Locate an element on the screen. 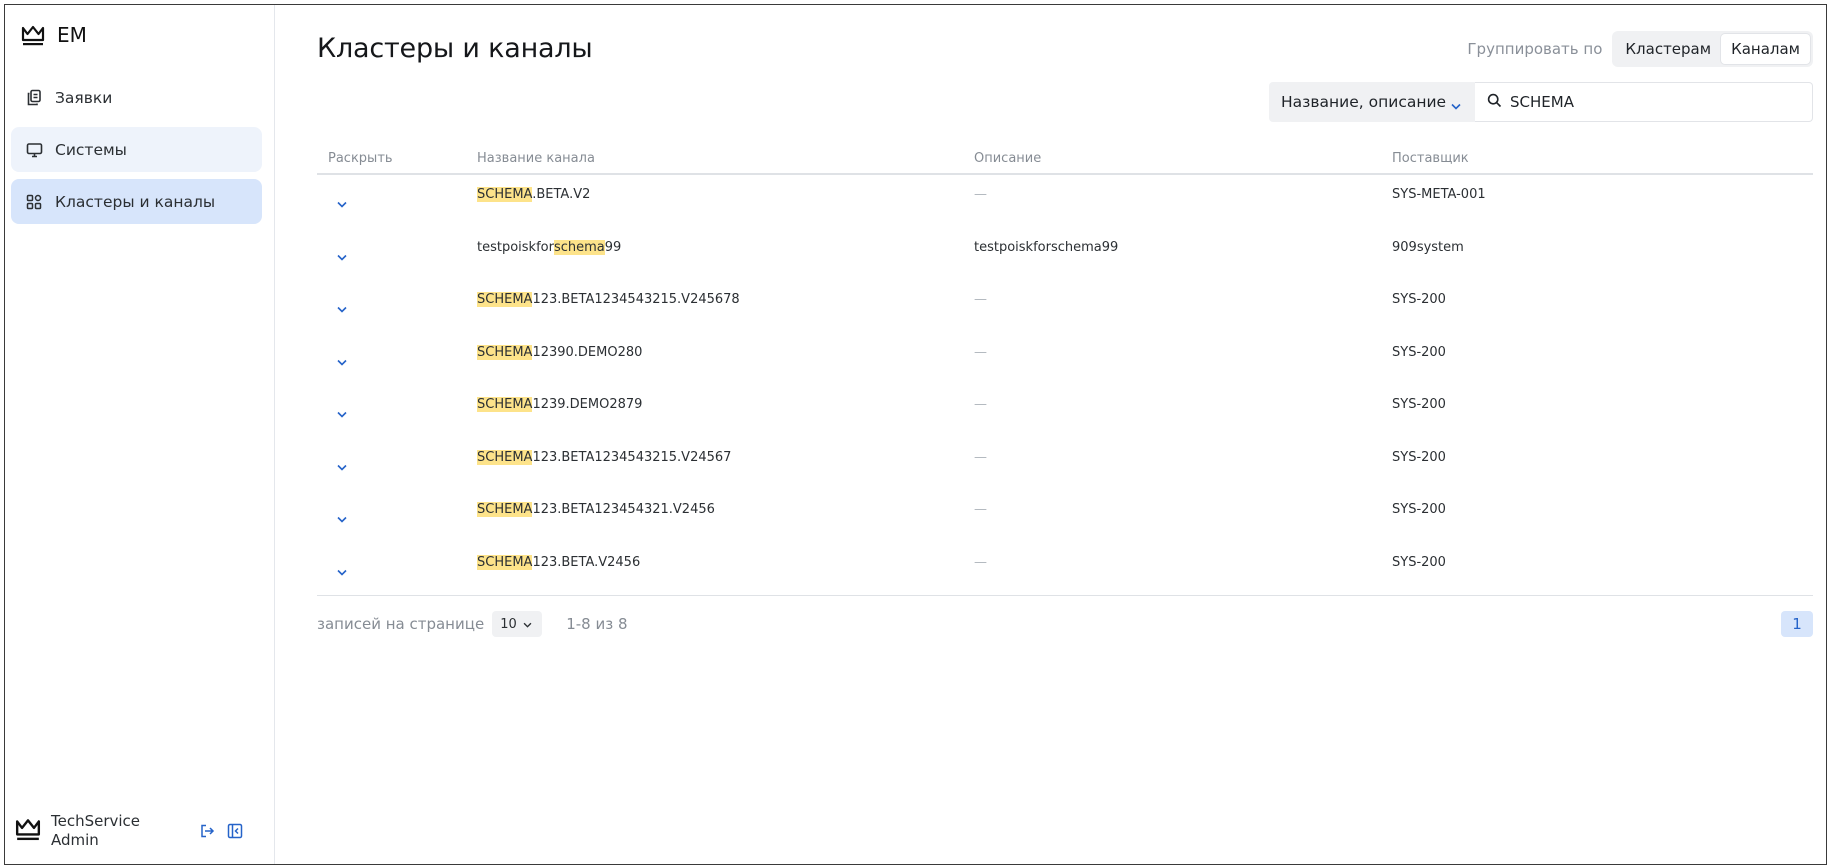 Image resolution: width=1831 pixels, height=867 pixels. channel-name-prefix: testpoiskfor is located at coordinates (515, 247).